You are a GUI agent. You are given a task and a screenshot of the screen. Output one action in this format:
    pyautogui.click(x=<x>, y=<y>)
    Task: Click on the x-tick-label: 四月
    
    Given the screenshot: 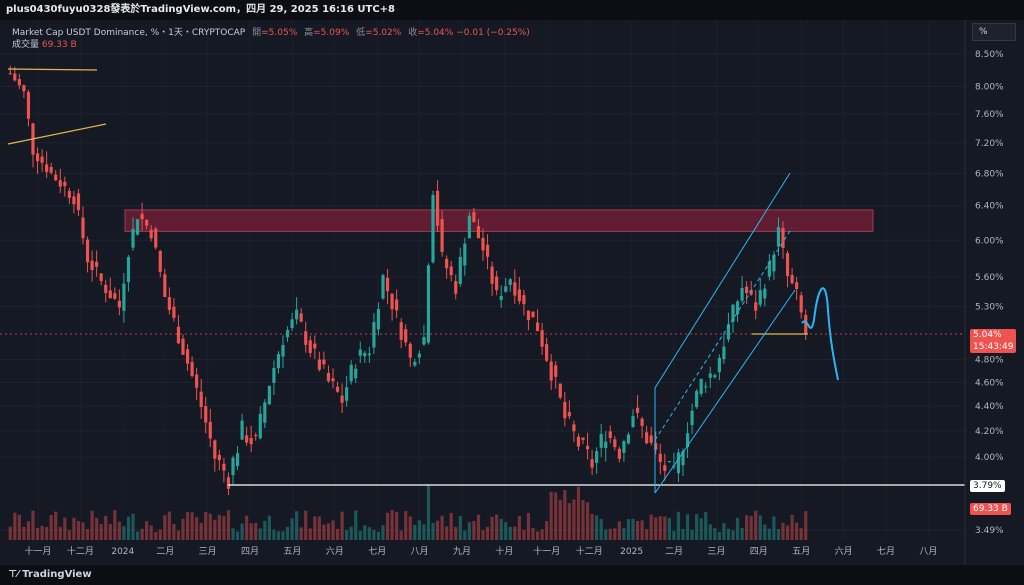 What is the action you would take?
    pyautogui.click(x=759, y=551)
    